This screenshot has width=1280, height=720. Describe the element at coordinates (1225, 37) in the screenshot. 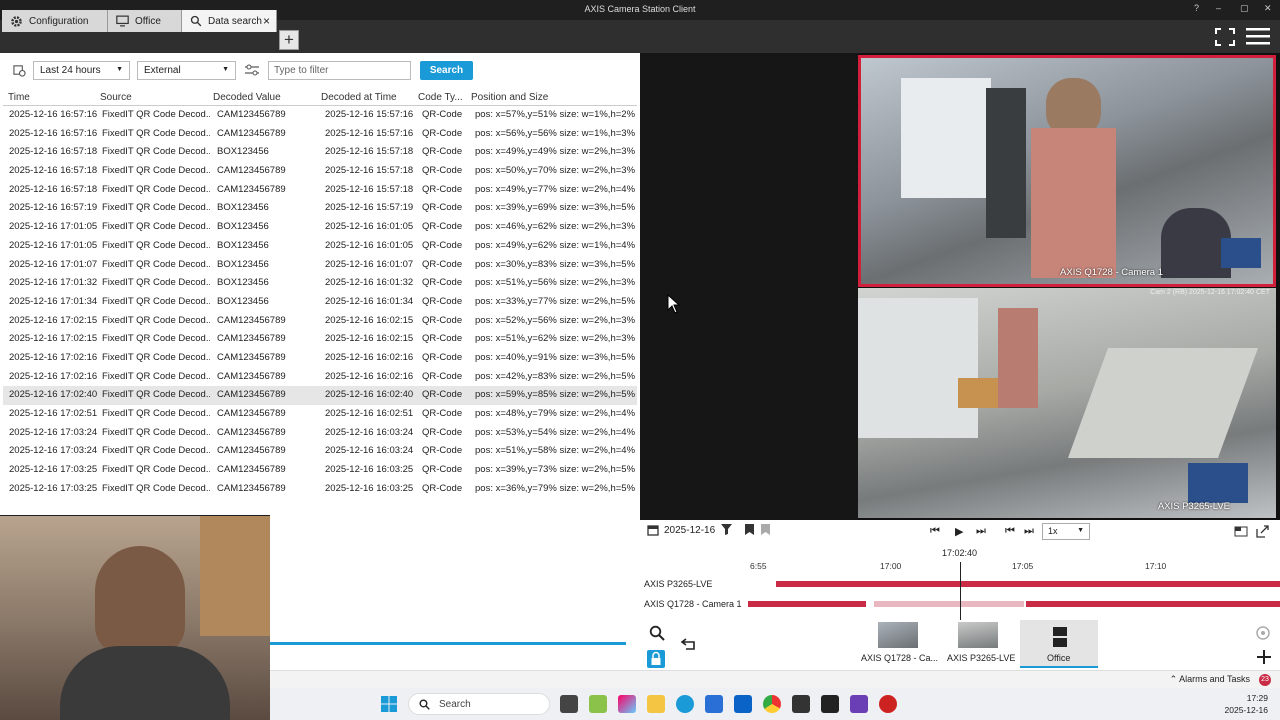

I see `fullscreen-icon` at that location.